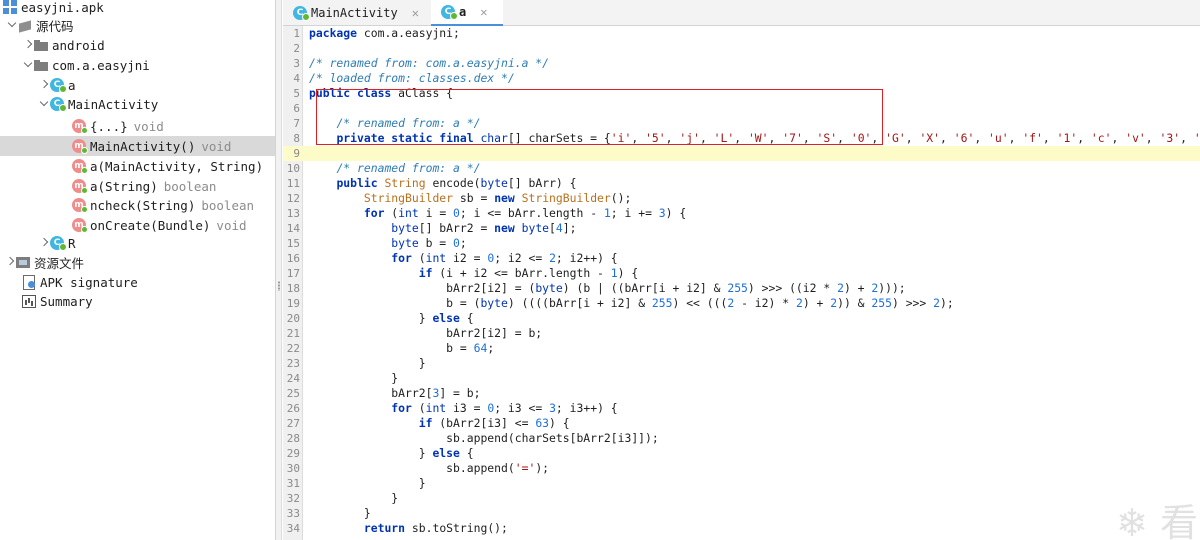  I want to click on pane-splitter, so click(279, 270).